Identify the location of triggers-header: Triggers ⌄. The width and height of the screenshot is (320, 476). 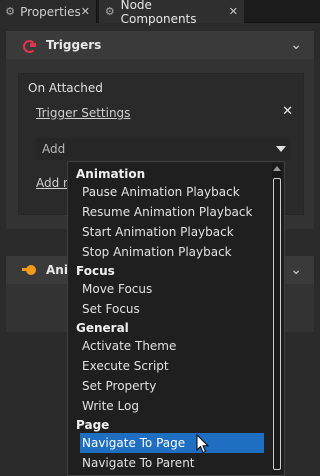
(160, 45).